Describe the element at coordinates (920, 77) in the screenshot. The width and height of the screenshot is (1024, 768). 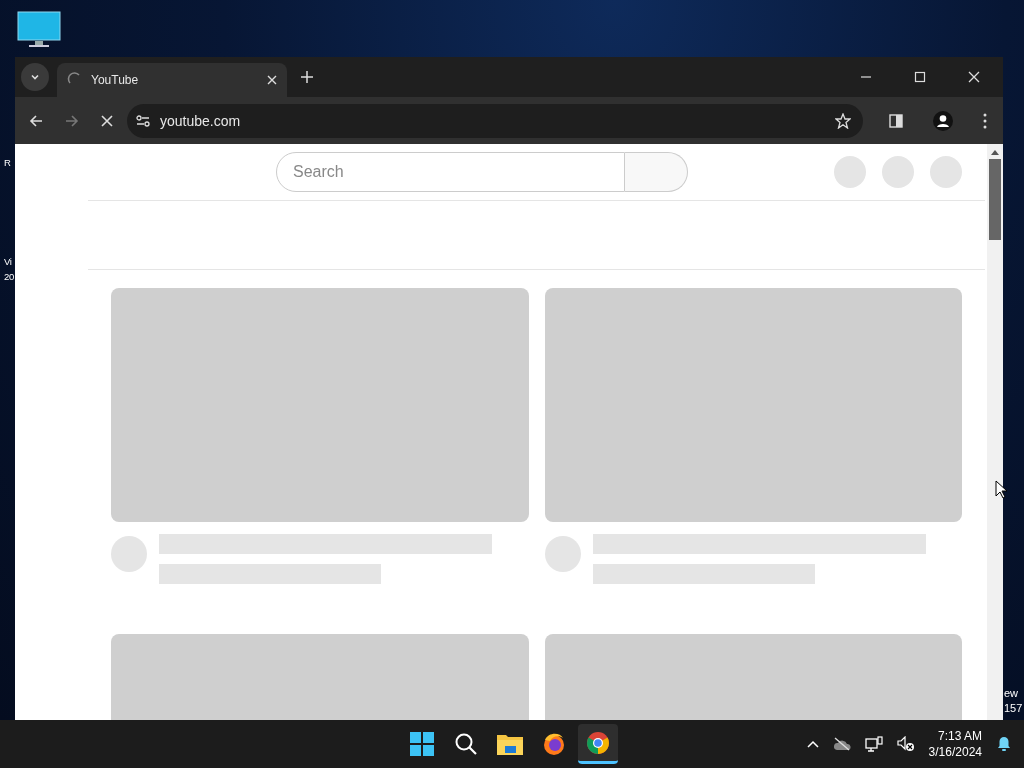
I see `maximize-icon` at that location.